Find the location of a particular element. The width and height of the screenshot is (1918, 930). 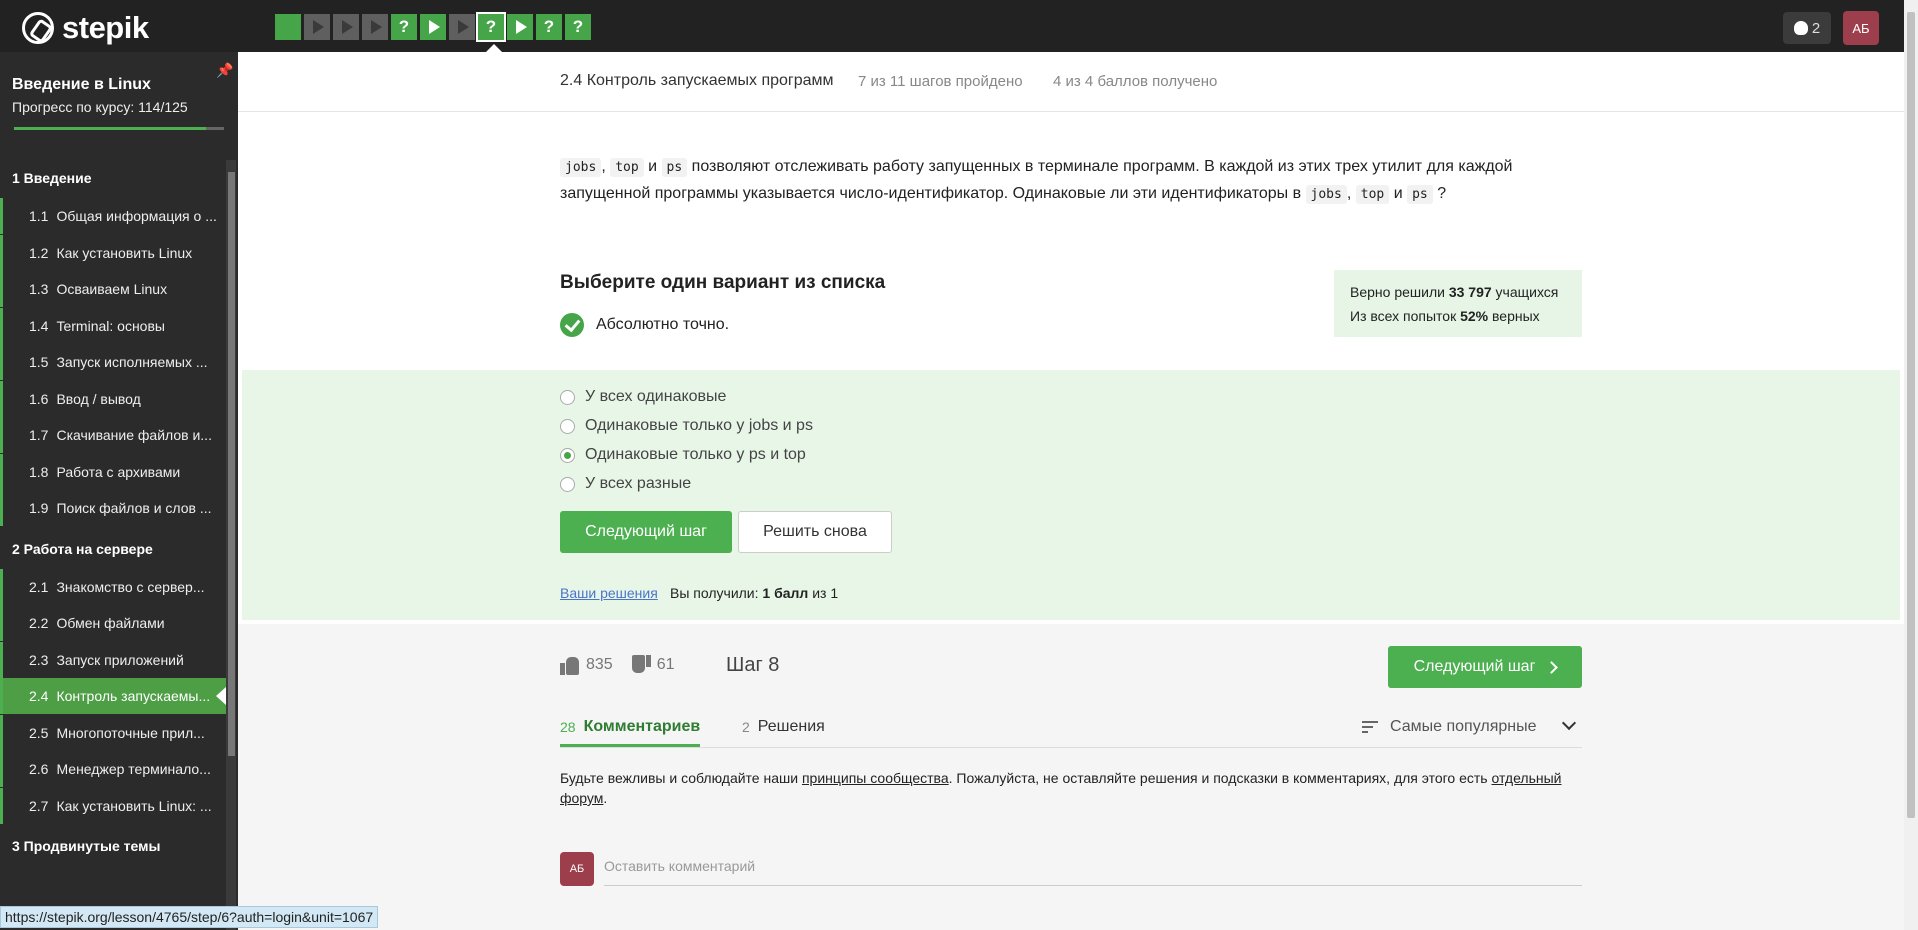

sort-dropdown: Самые популярные is located at coordinates (1449, 727).